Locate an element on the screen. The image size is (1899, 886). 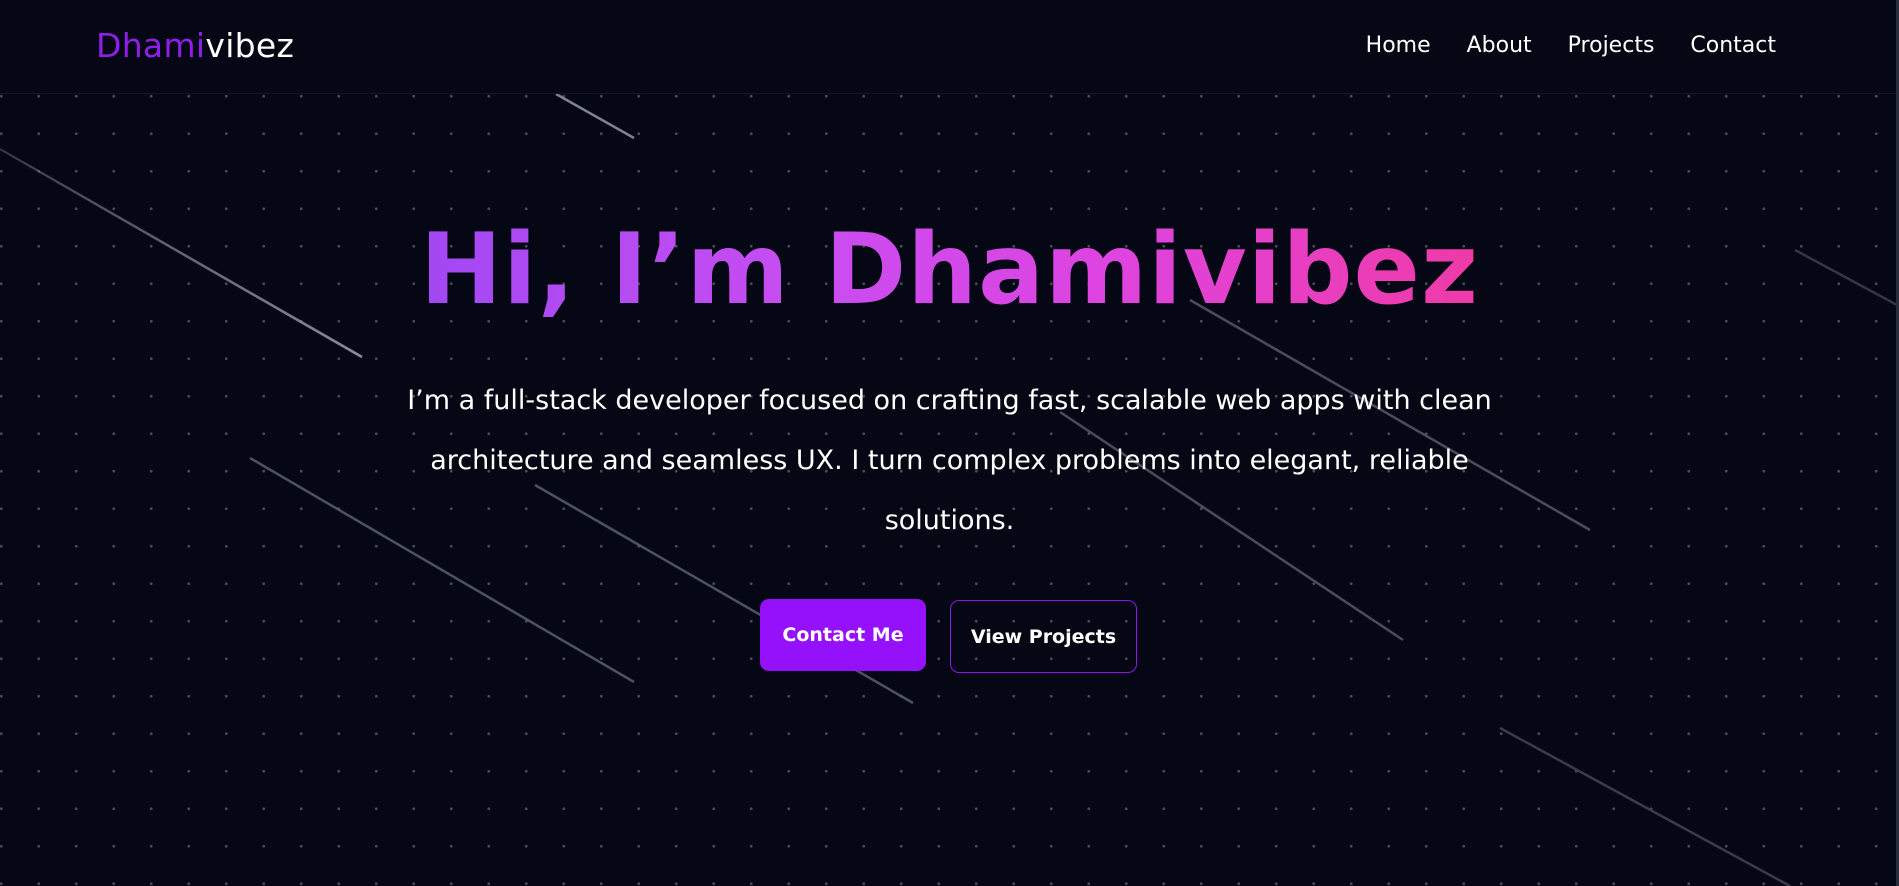
navbar: Dhamivibez Home About Projects Contact is located at coordinates (948, 47).